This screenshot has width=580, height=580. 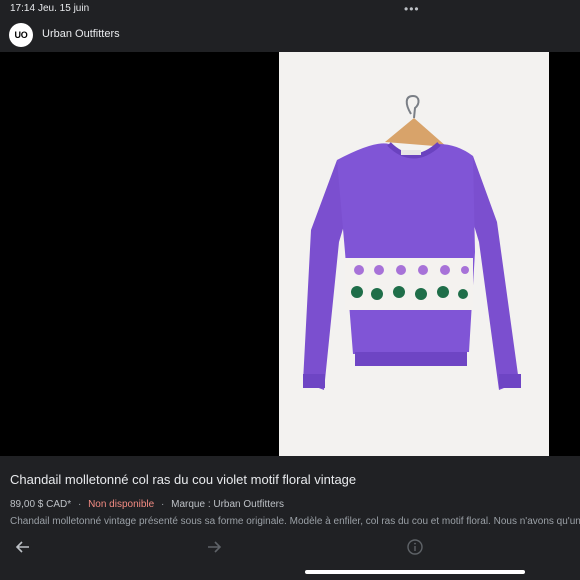 What do you see at coordinates (23, 8) in the screenshot?
I see `status-time: 17:14` at bounding box center [23, 8].